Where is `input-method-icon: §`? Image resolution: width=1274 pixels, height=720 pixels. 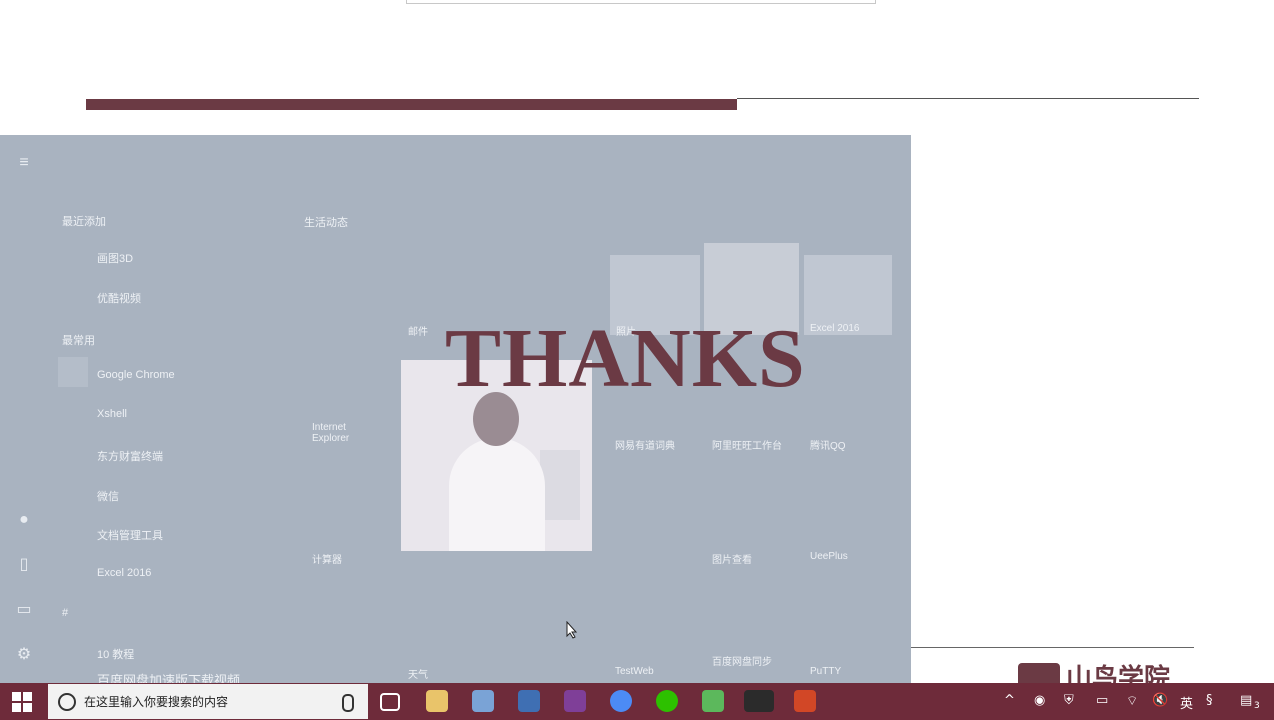
input-method-icon: § is located at coordinates (1209, 700).